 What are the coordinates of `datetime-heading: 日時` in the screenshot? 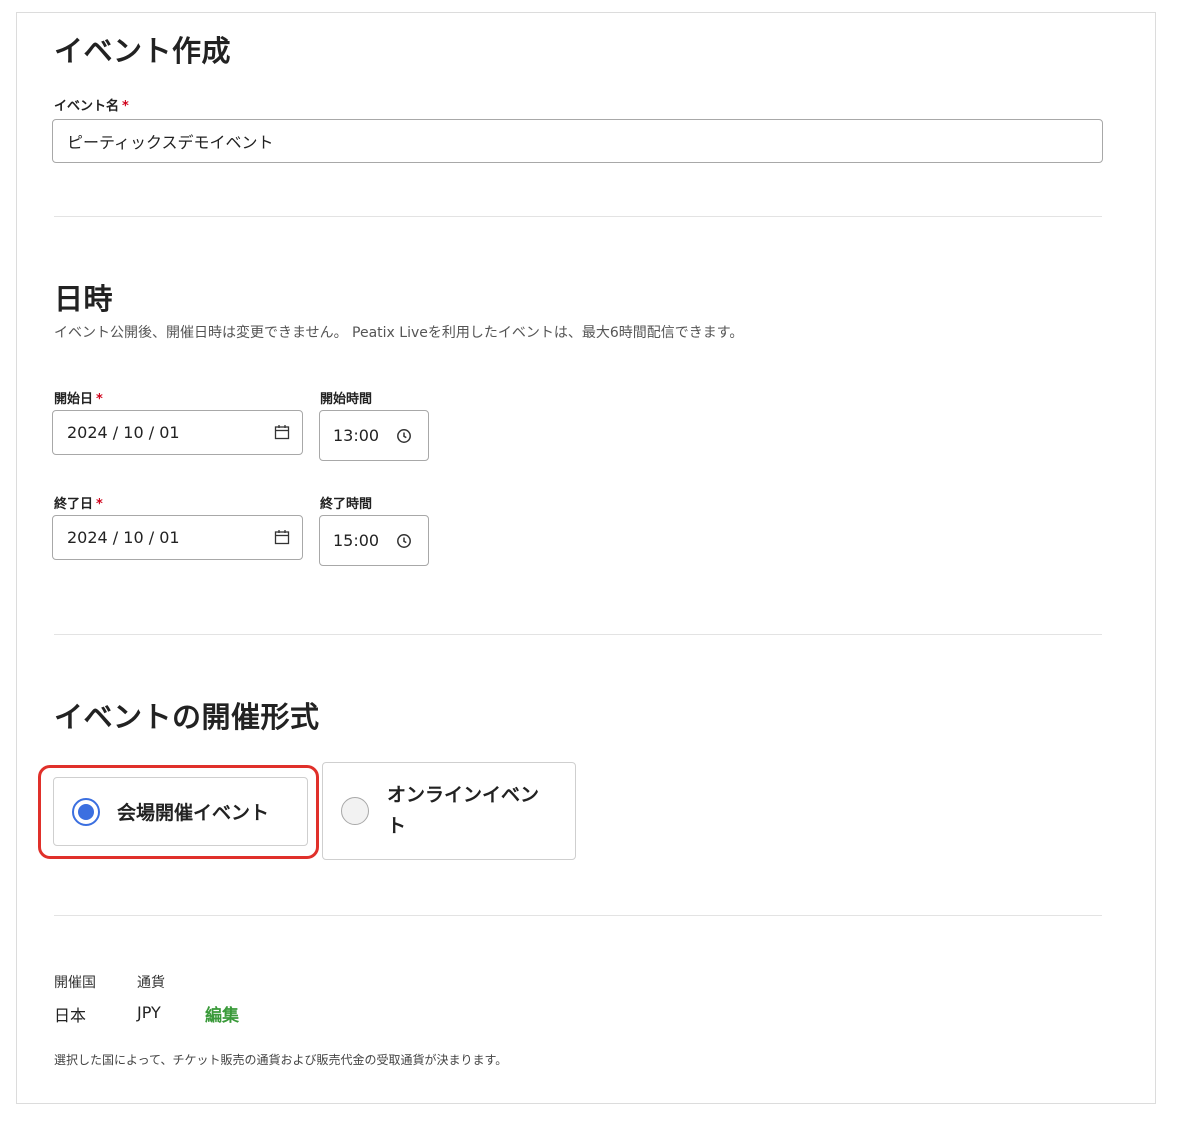 It's located at (84, 299).